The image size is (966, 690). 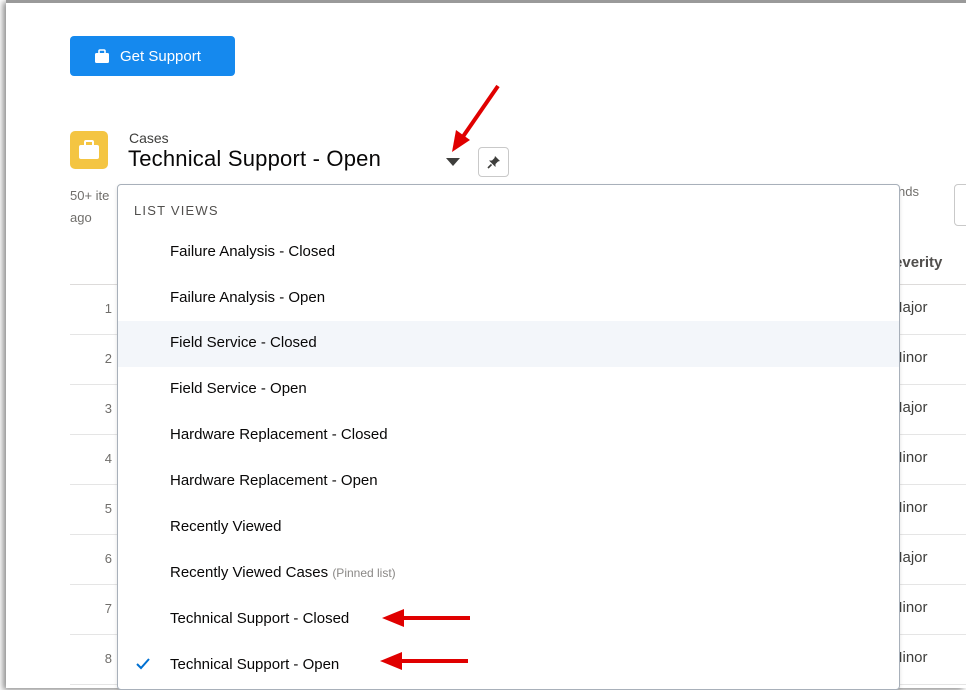 I want to click on object-label: Cases, so click(x=149, y=138).